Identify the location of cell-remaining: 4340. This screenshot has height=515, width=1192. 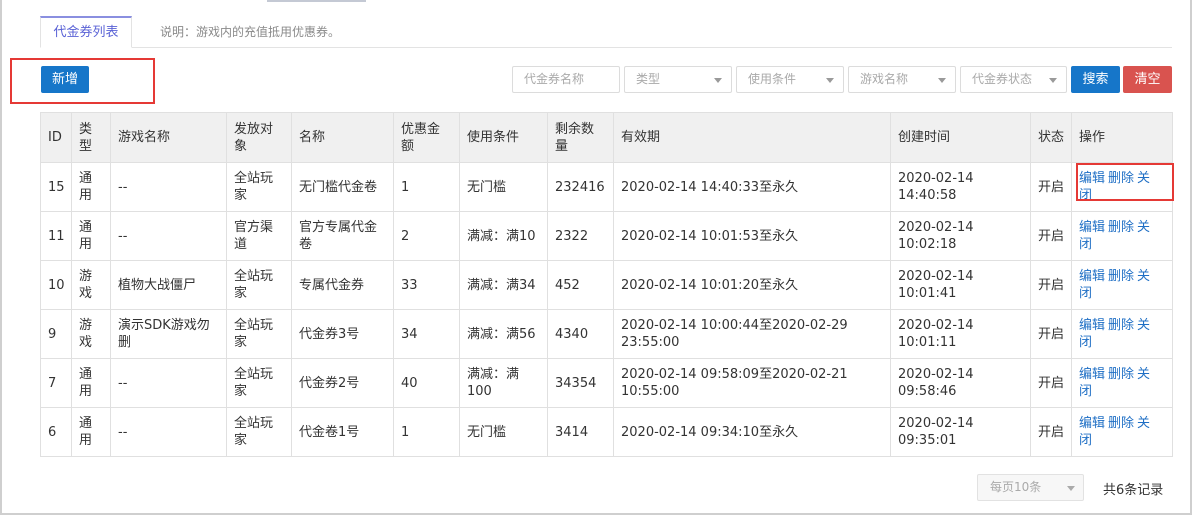
(580, 334).